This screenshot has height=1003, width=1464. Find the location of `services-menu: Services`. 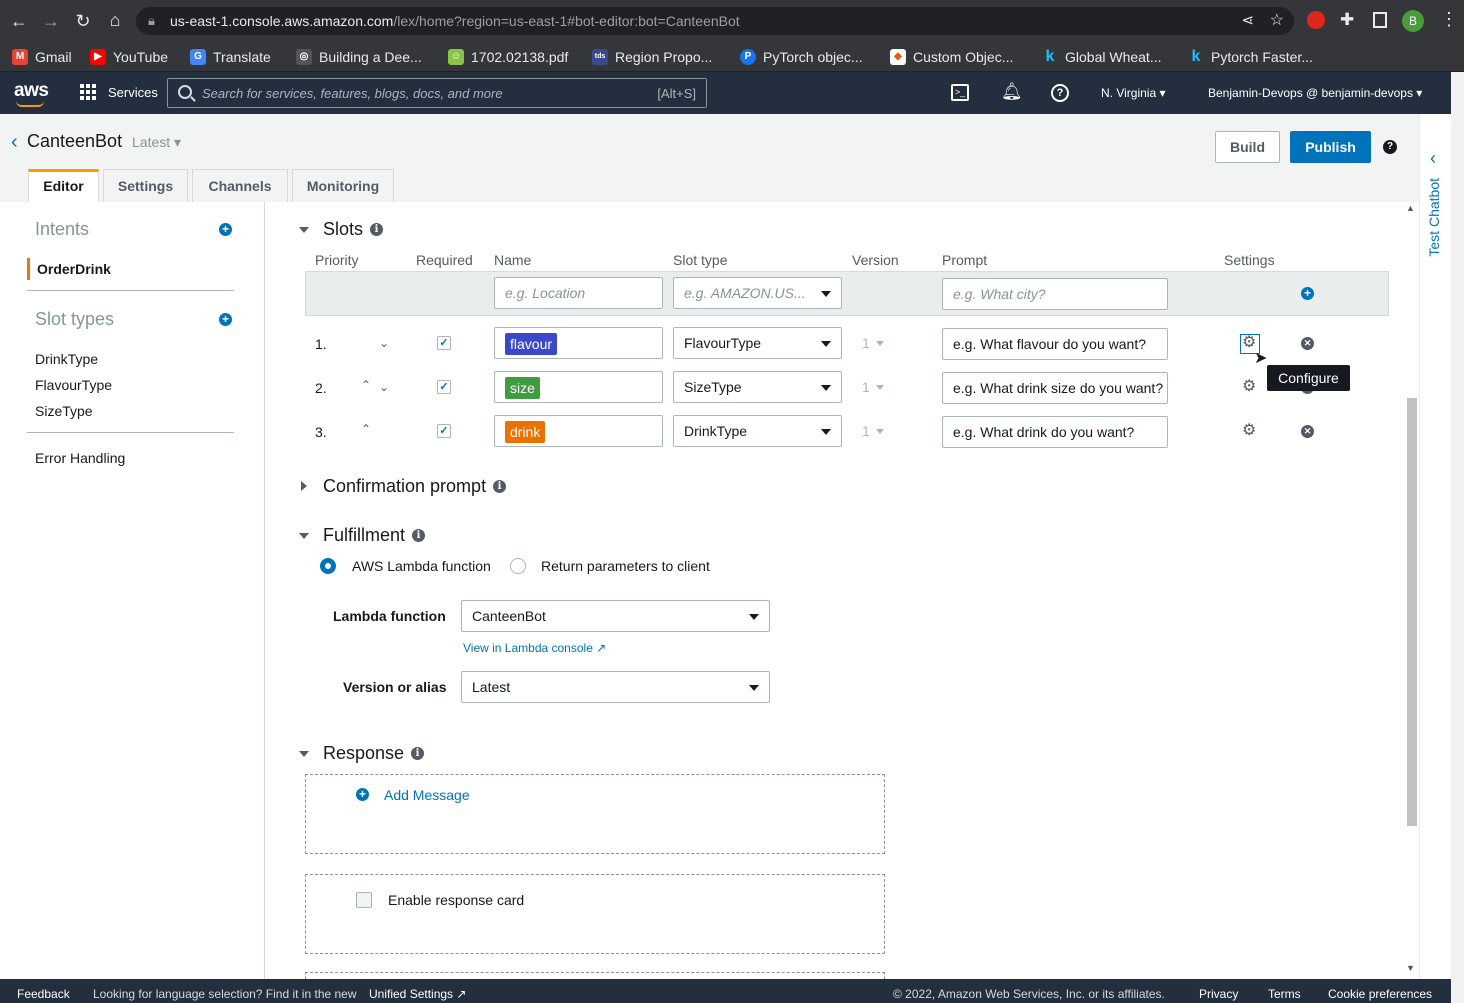

services-menu: Services is located at coordinates (119, 92).